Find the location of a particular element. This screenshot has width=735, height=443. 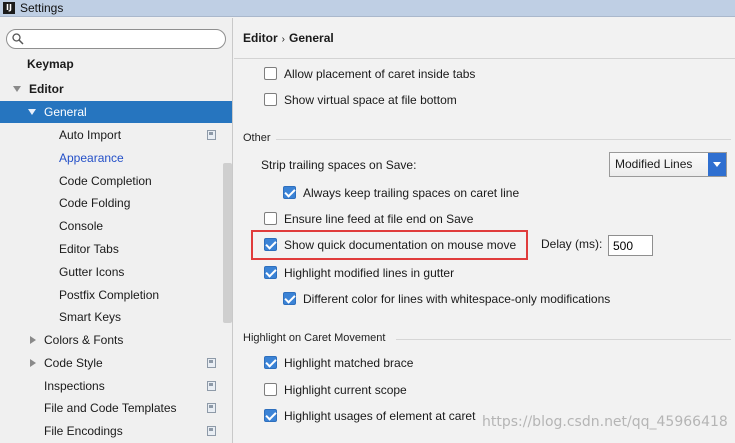

sidebar-item-editor-tabs: Editor Tabs is located at coordinates (116, 249).